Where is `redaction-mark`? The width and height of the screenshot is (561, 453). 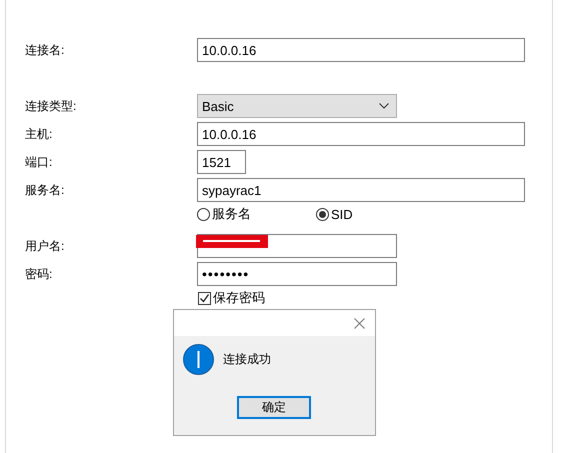 redaction-mark is located at coordinates (232, 241).